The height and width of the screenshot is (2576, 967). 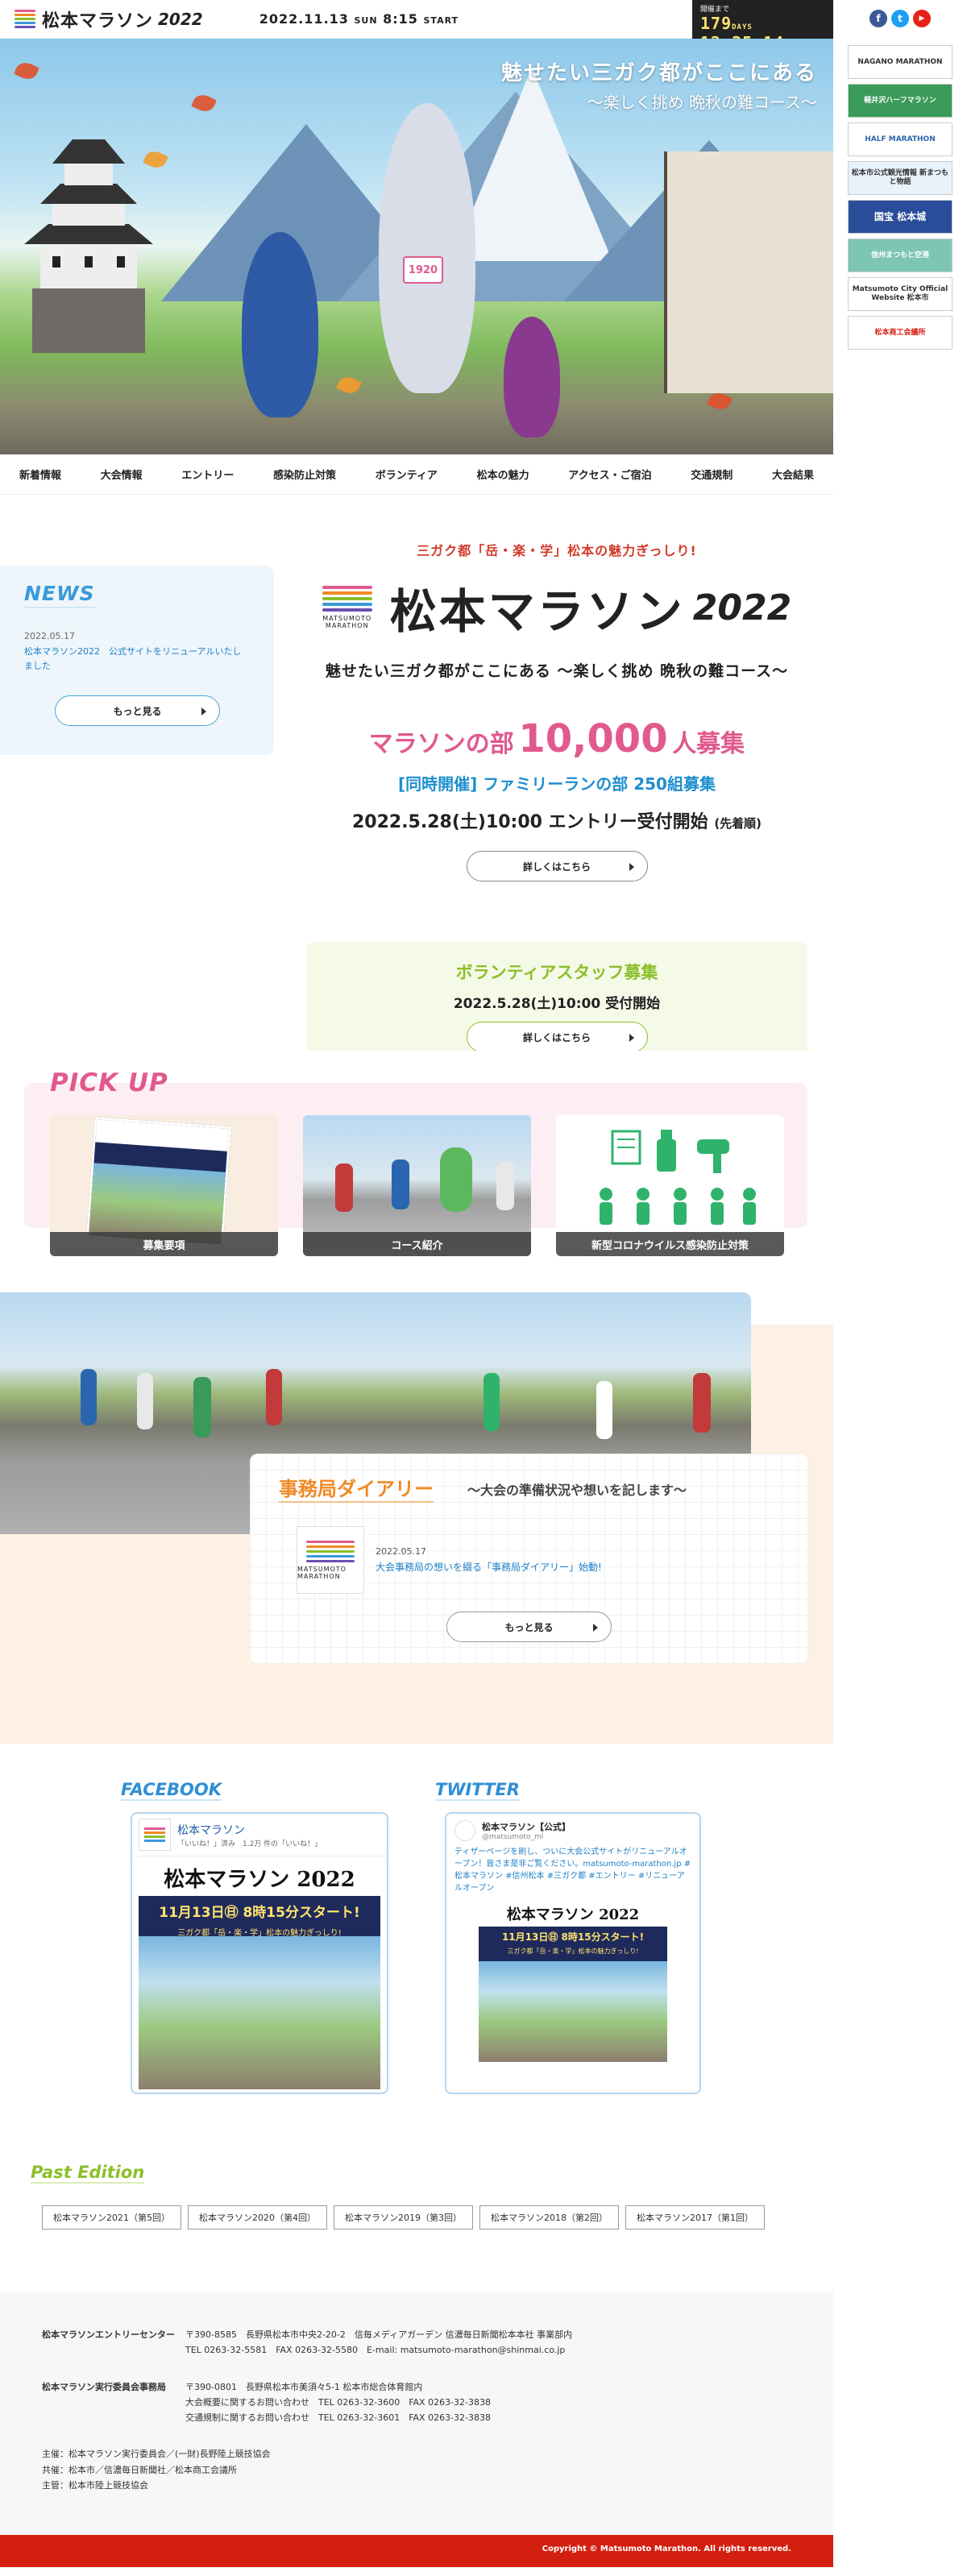 I want to click on past-edition-2020: 松本マラソン2020（第4回）, so click(x=257, y=2217).